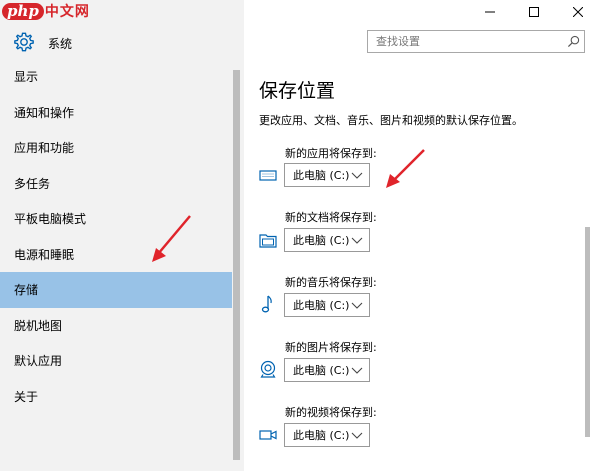 The height and width of the screenshot is (471, 600). Describe the element at coordinates (573, 41) in the screenshot. I see `search-icon` at that location.